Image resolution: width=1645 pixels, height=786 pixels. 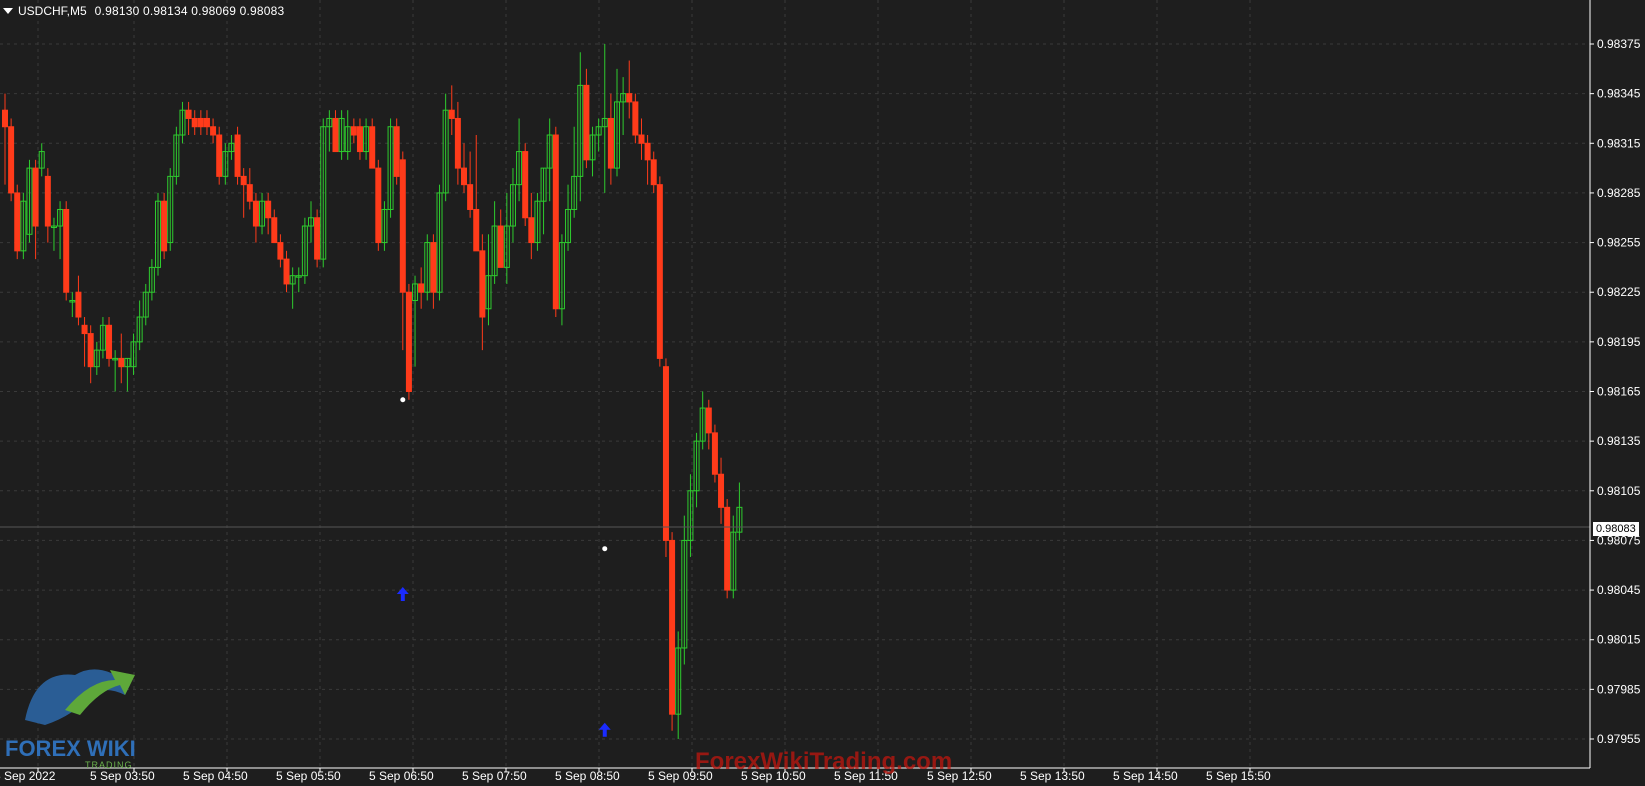 I want to click on logo-text: FOREX WIKI, so click(x=70, y=748).